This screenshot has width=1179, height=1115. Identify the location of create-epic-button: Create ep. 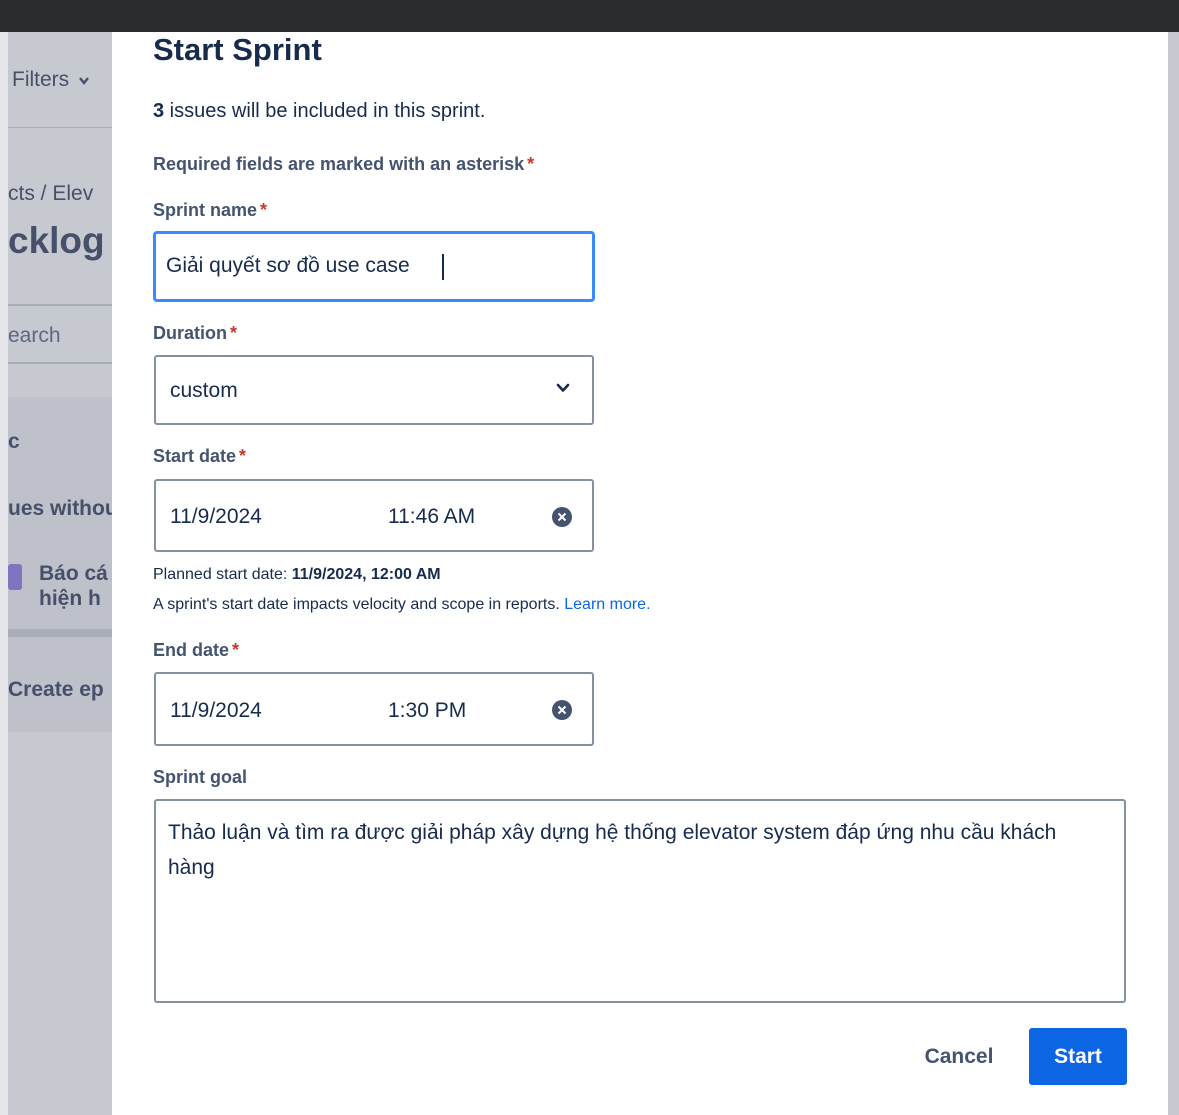
(56, 690).